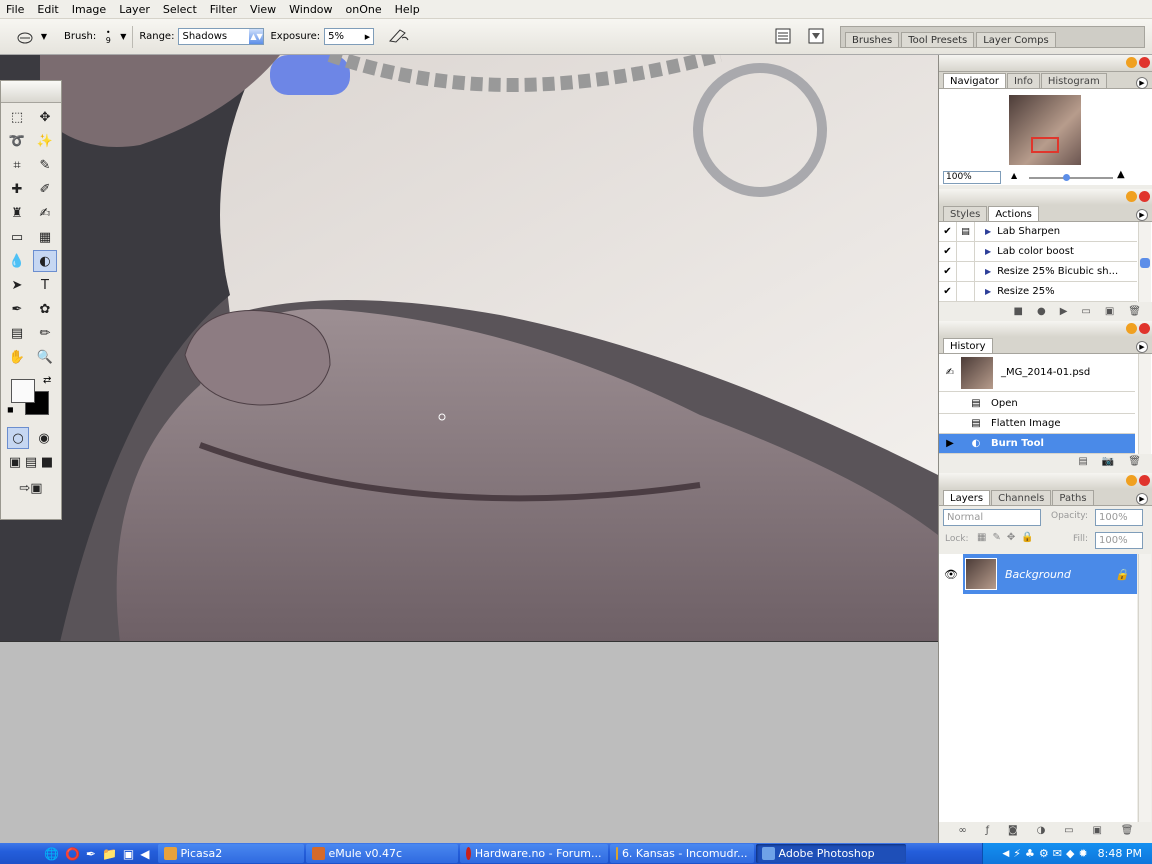  I want to click on list-item: ✔ ▶ Resize 25%, so click(1038, 292).